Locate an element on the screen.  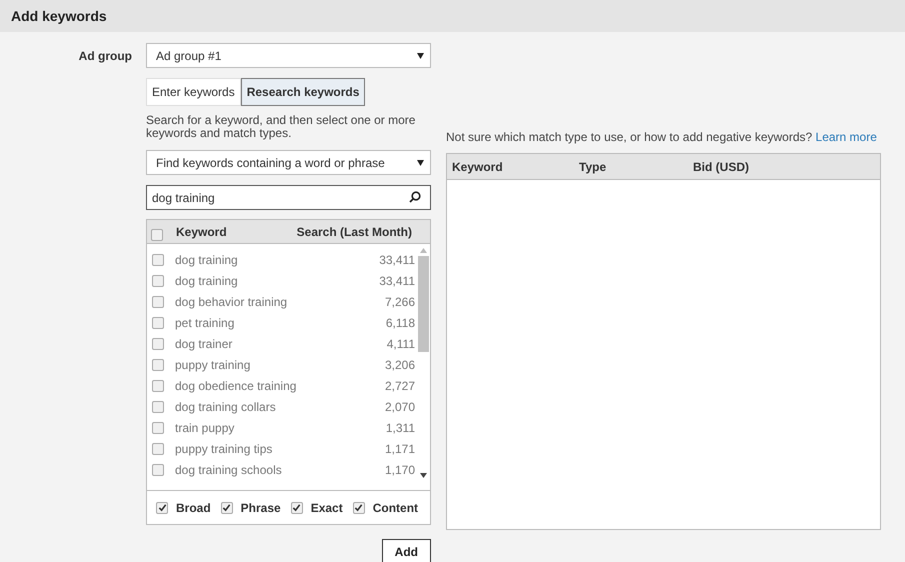
keyword-text: dog training collars is located at coordinates (225, 407).